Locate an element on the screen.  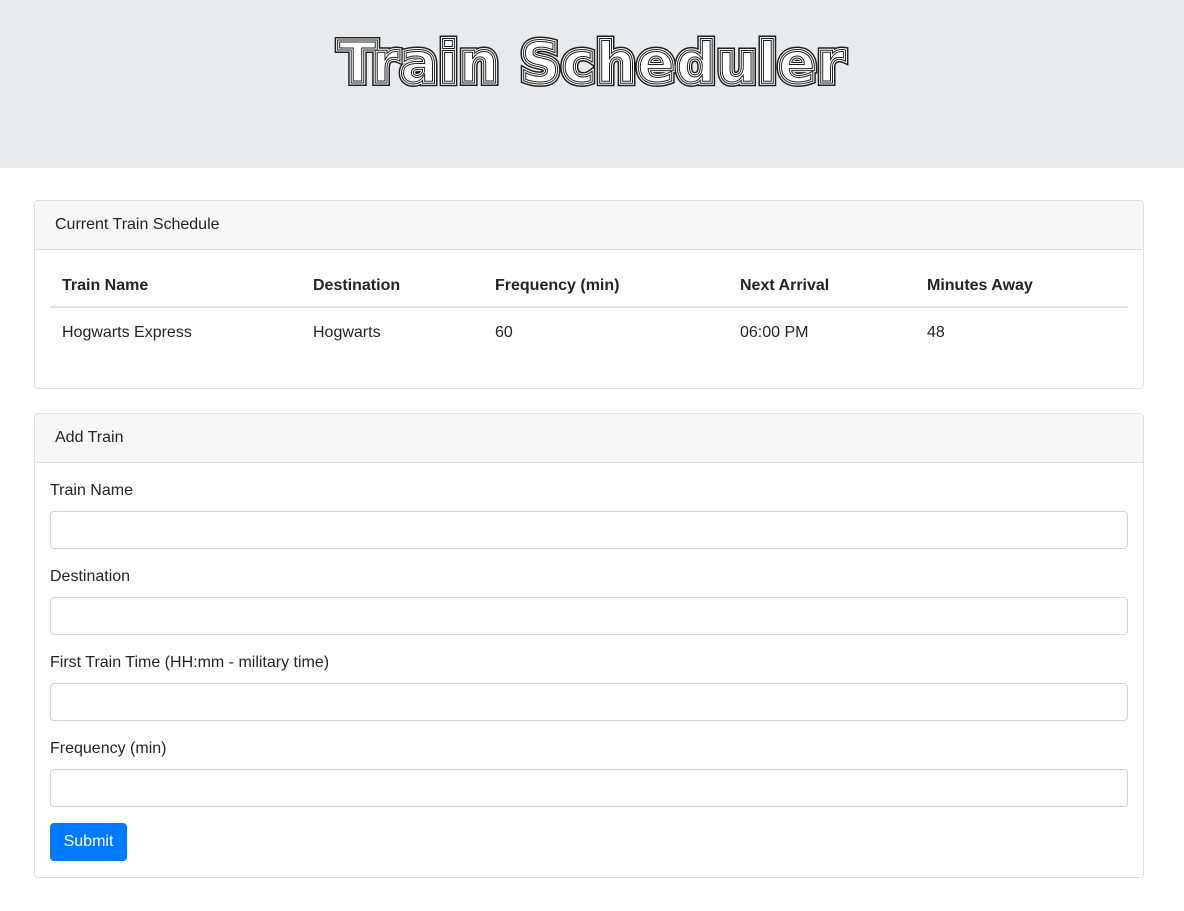
column-header-next-arrival: Next Arrival is located at coordinates (821, 286).